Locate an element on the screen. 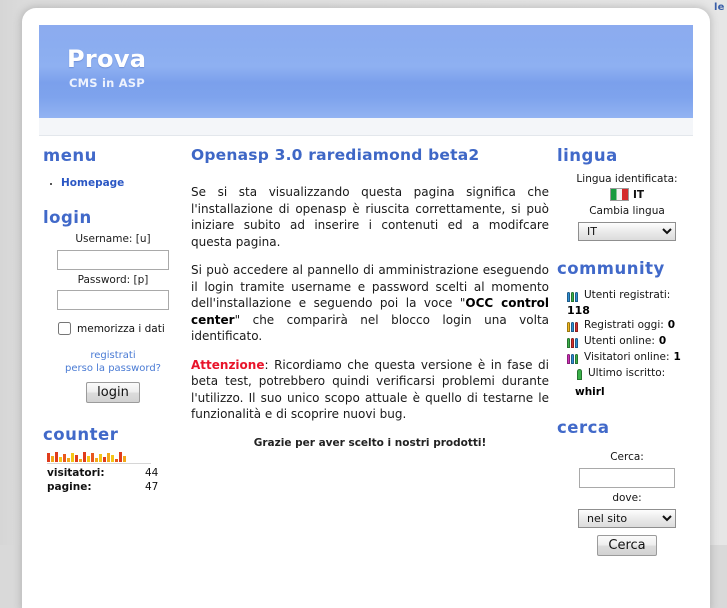 This screenshot has width=727, height=608. search-where-label: dove: is located at coordinates (627, 497).